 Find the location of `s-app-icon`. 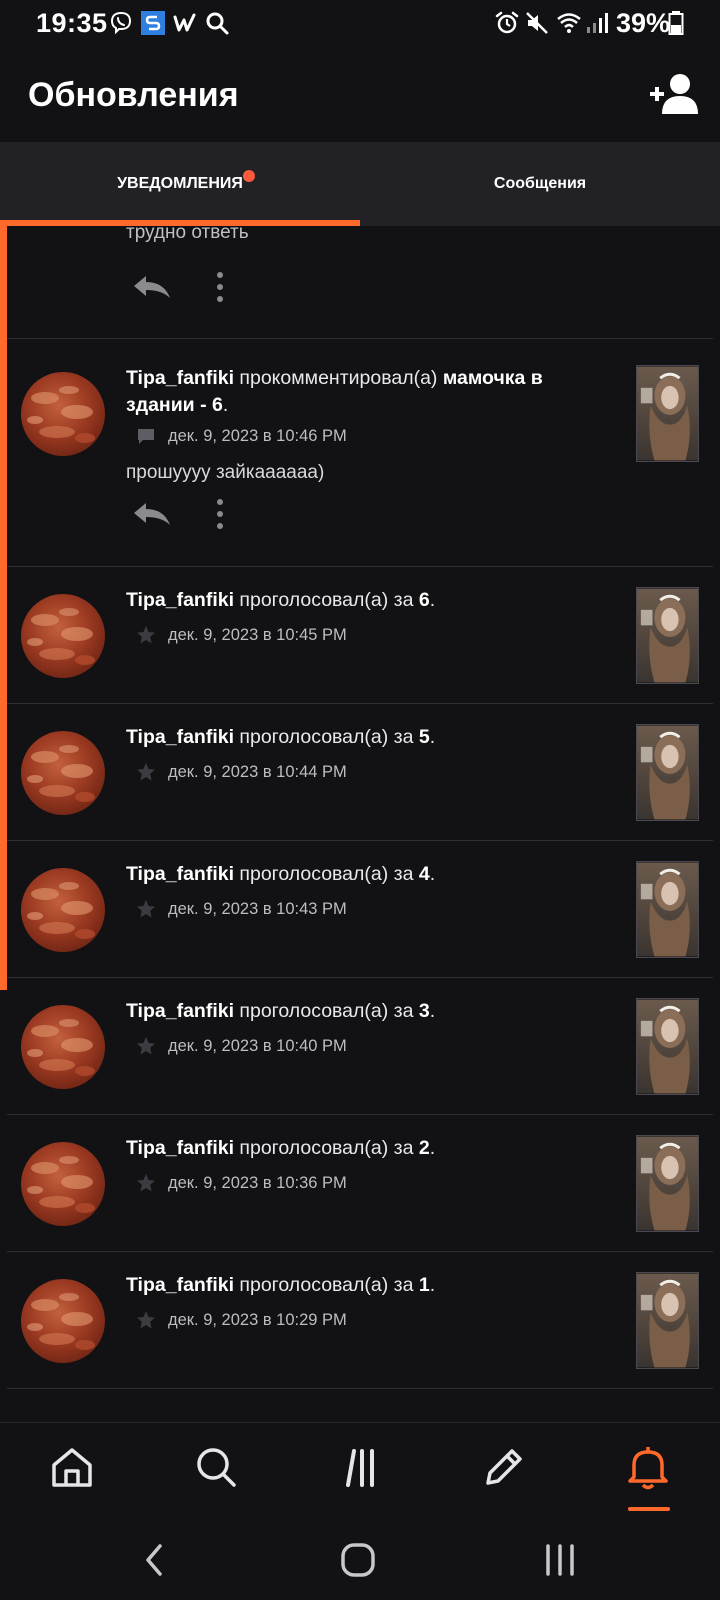

s-app-icon is located at coordinates (153, 23).